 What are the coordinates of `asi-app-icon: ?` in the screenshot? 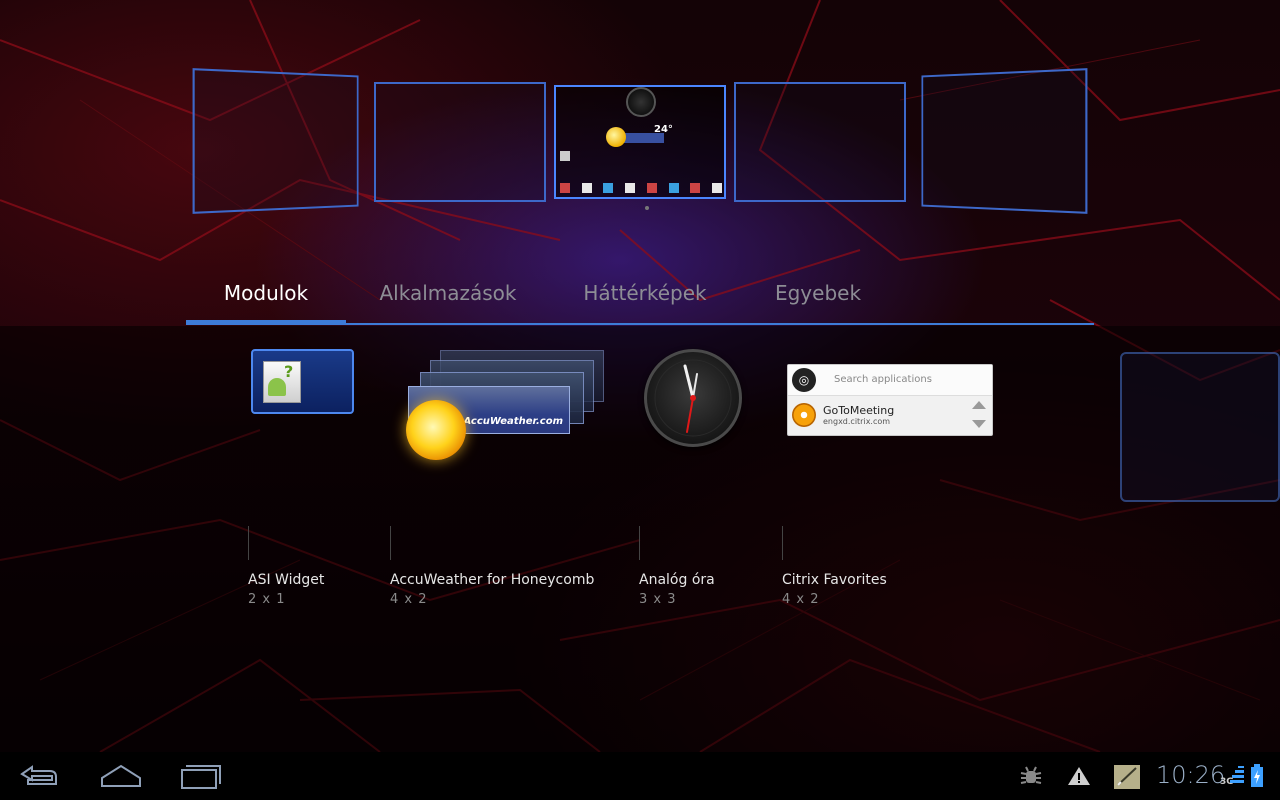 It's located at (282, 382).